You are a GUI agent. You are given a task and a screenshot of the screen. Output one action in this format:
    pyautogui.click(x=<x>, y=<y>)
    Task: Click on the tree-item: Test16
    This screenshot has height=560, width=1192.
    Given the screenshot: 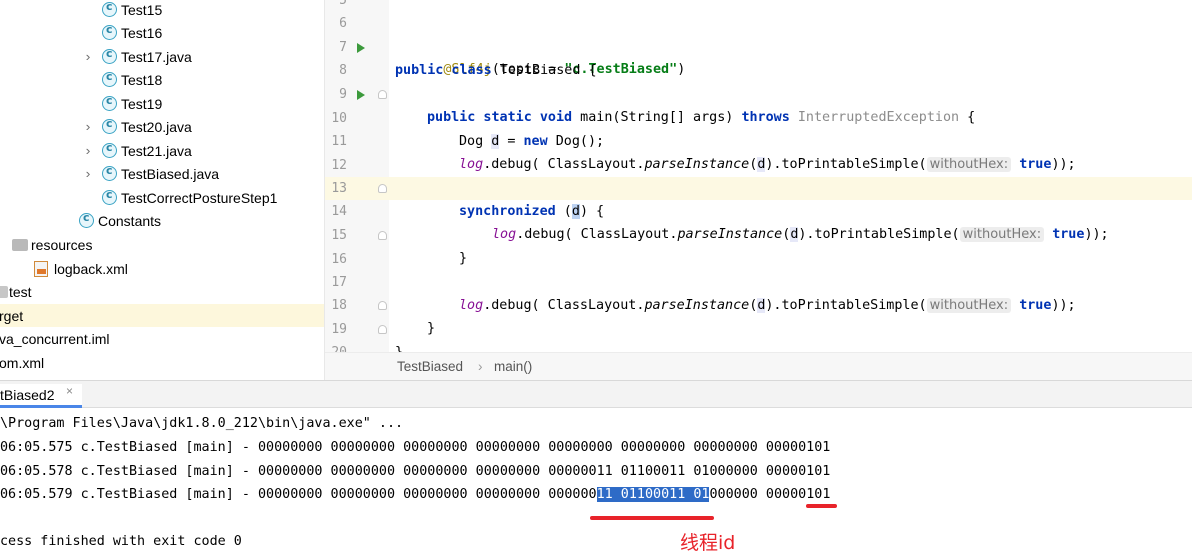 What is the action you would take?
    pyautogui.click(x=162, y=32)
    